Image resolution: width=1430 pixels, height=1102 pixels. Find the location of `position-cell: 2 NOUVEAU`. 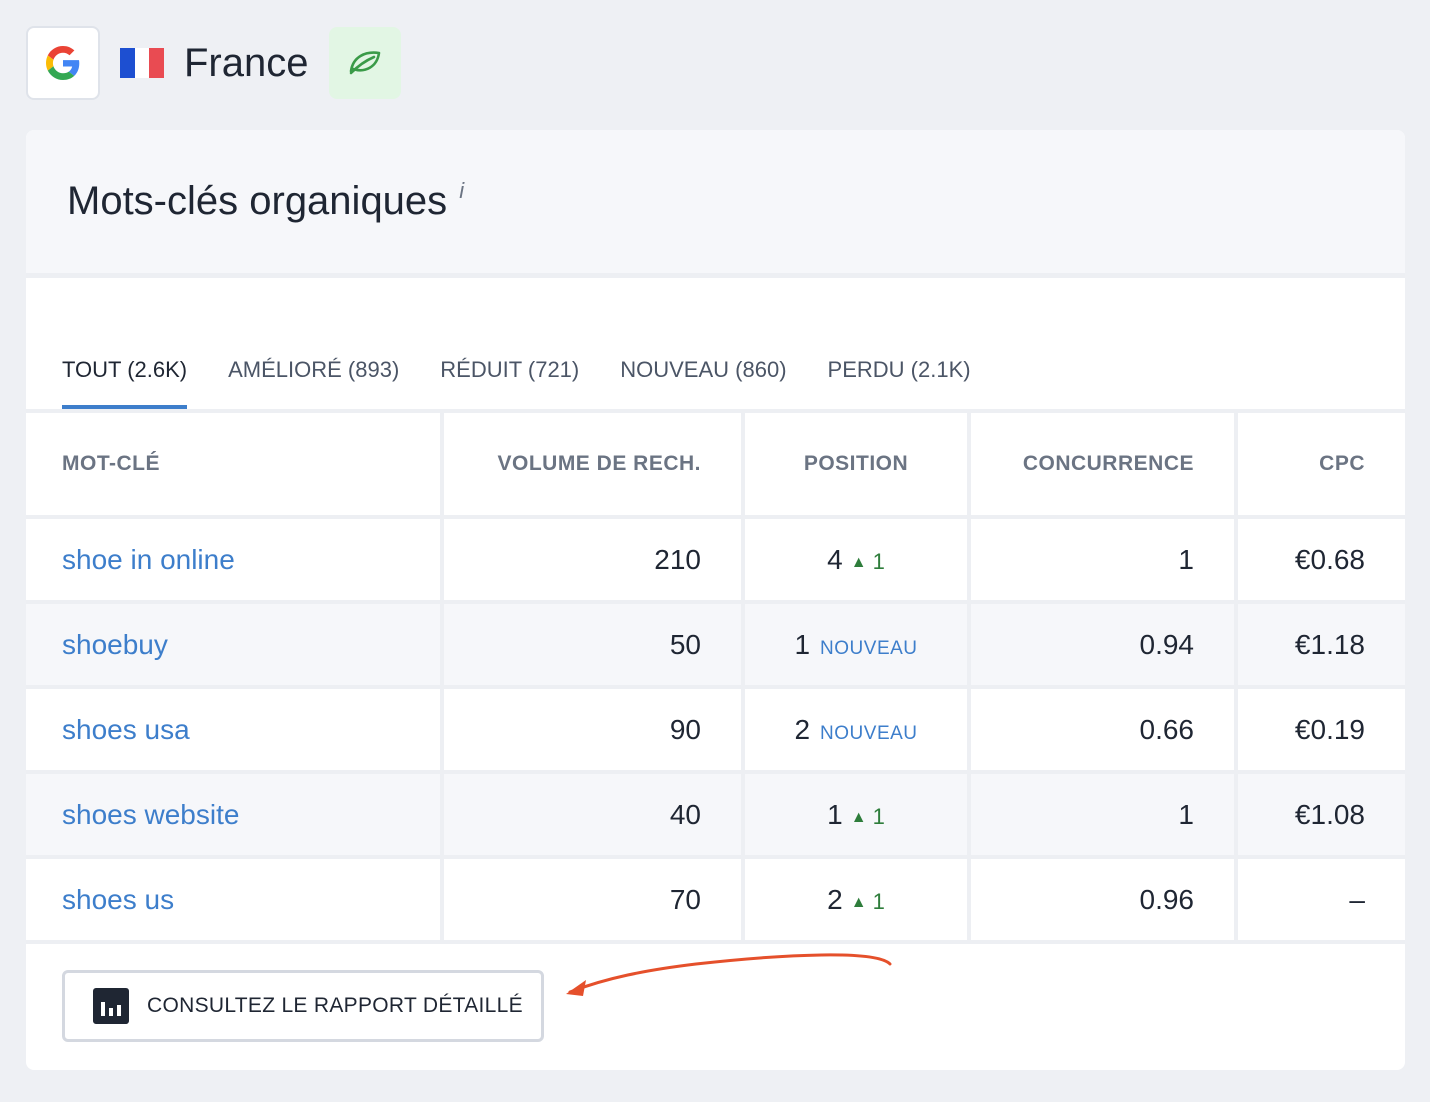

position-cell: 2 NOUVEAU is located at coordinates (857, 729).